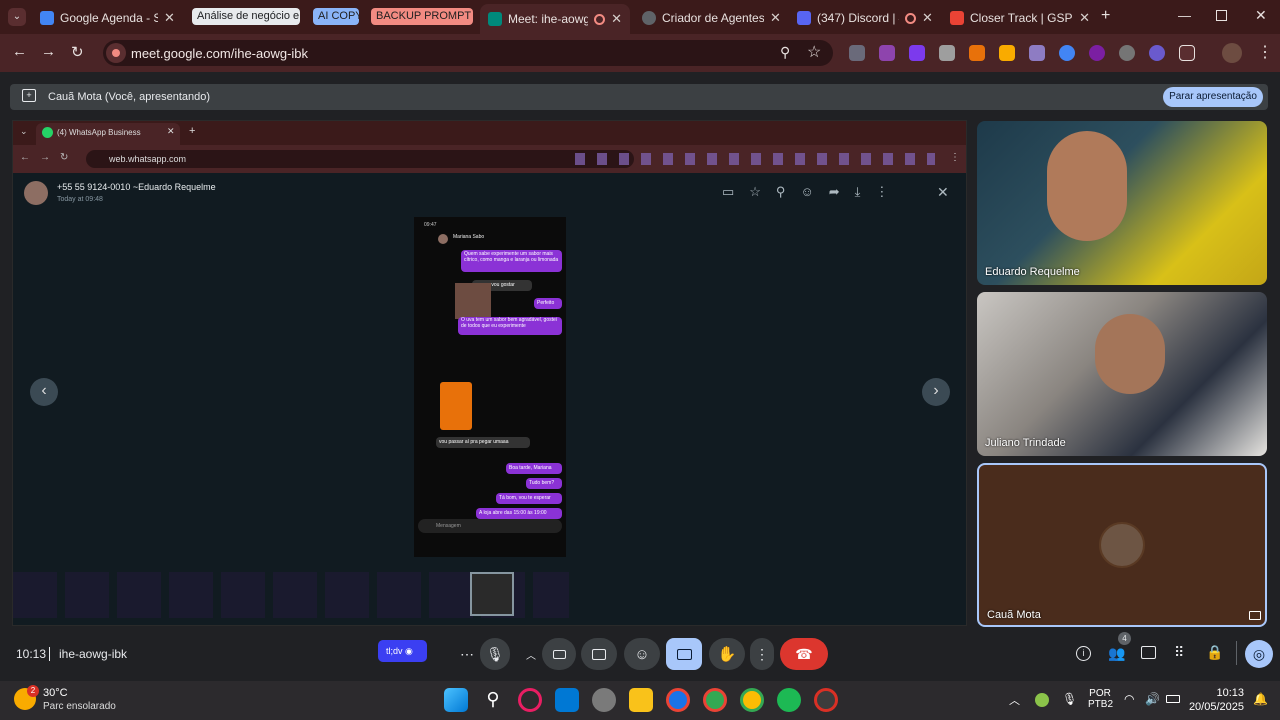 The width and height of the screenshot is (1280, 720). What do you see at coordinates (1261, 15) in the screenshot?
I see `window-close-icon: ✕` at bounding box center [1261, 15].